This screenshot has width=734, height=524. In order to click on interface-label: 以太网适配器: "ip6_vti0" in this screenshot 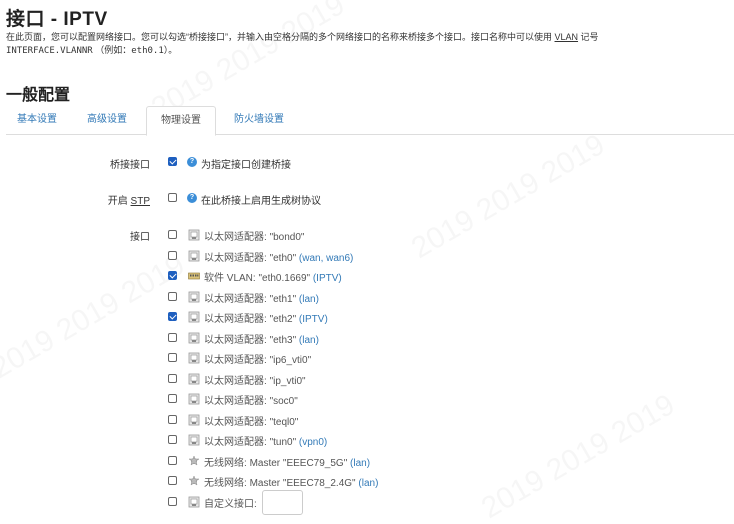, I will do `click(257, 358)`.